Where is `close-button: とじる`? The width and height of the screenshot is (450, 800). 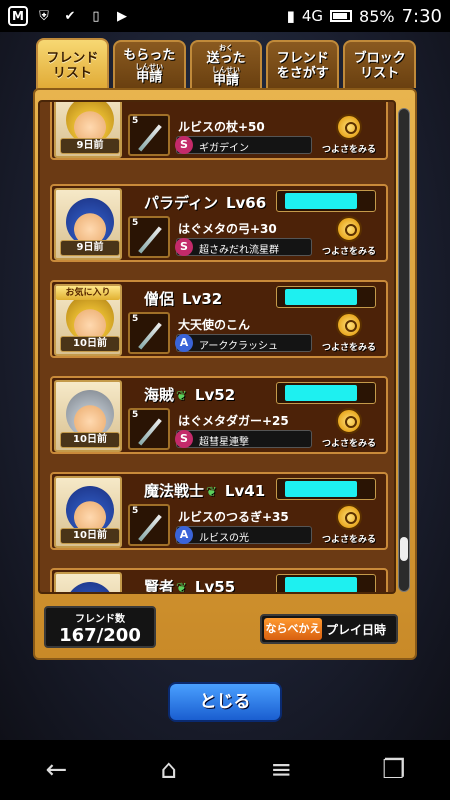
close-button: とじる is located at coordinates (225, 702).